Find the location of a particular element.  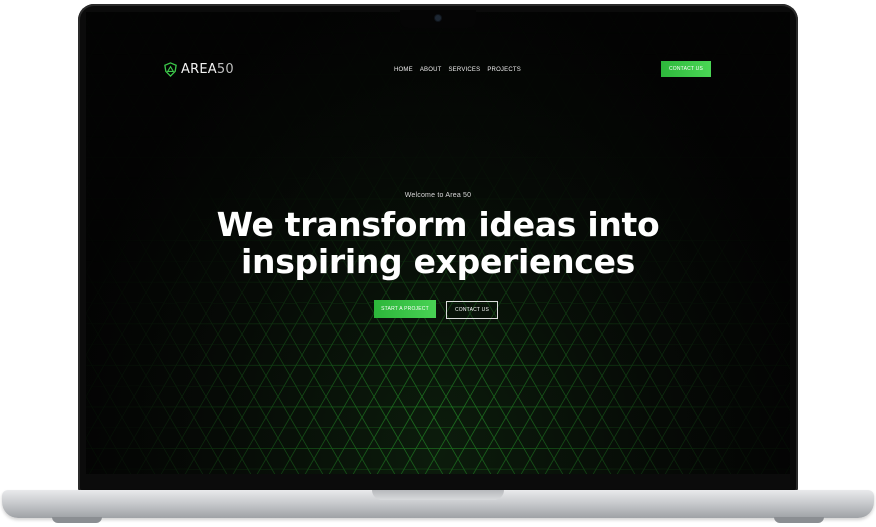

webcam-icon is located at coordinates (438, 18).